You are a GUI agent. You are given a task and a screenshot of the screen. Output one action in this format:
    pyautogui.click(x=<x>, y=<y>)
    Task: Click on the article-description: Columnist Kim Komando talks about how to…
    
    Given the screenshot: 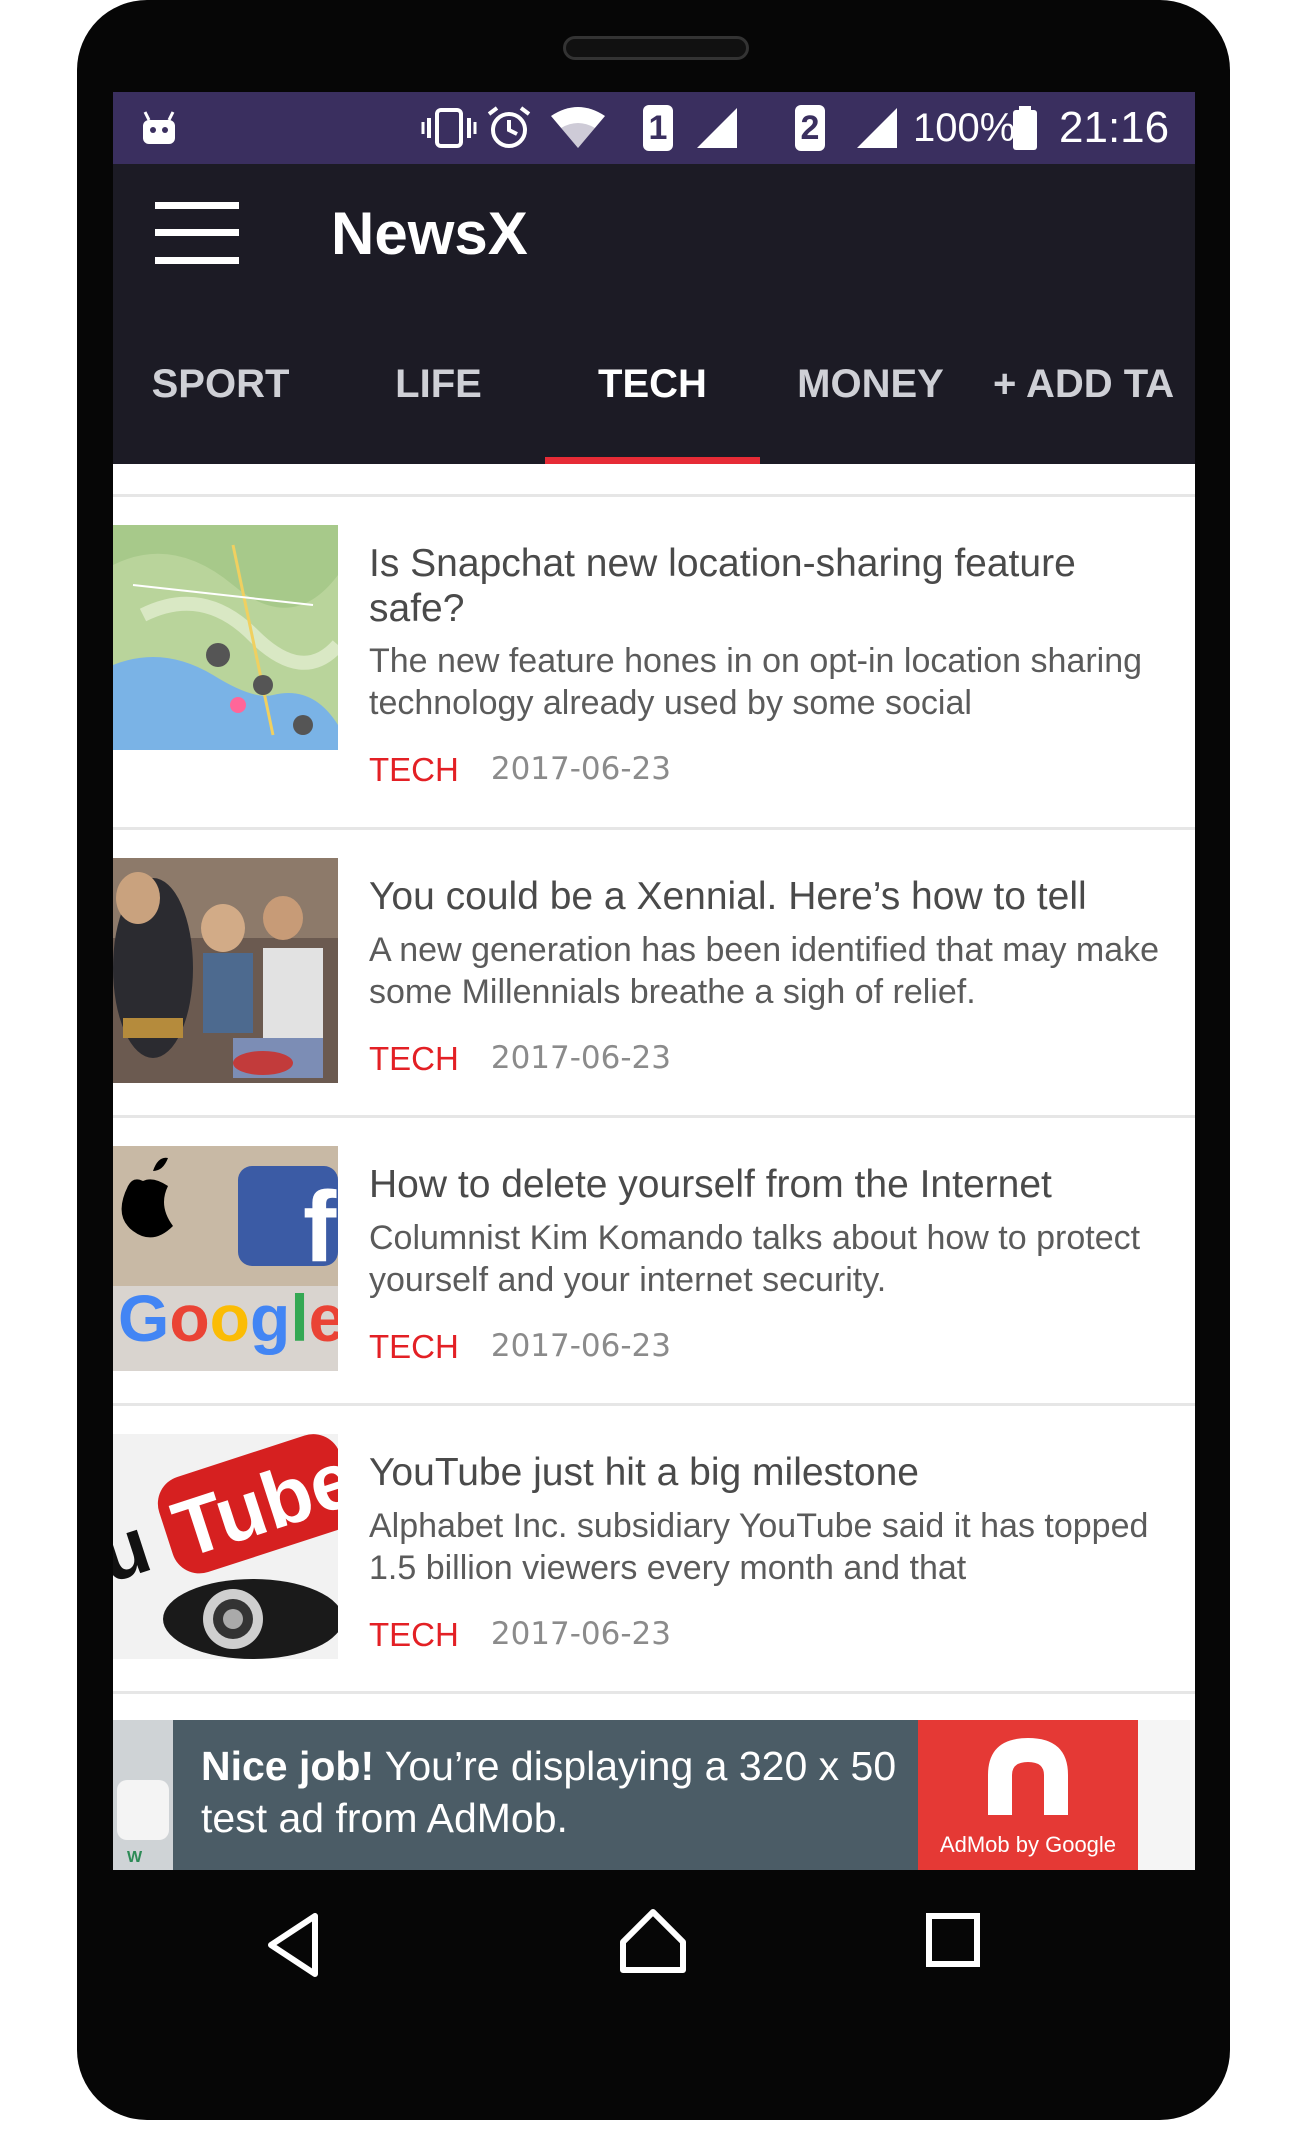 What is the action you would take?
    pyautogui.click(x=755, y=1259)
    